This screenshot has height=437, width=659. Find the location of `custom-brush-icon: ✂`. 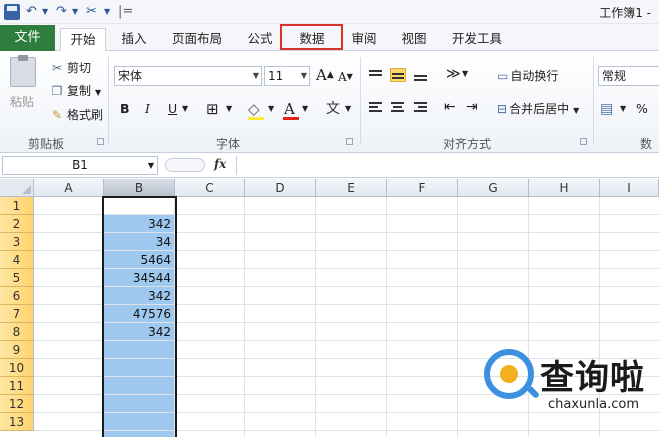

custom-brush-icon: ✂ is located at coordinates (91, 12).